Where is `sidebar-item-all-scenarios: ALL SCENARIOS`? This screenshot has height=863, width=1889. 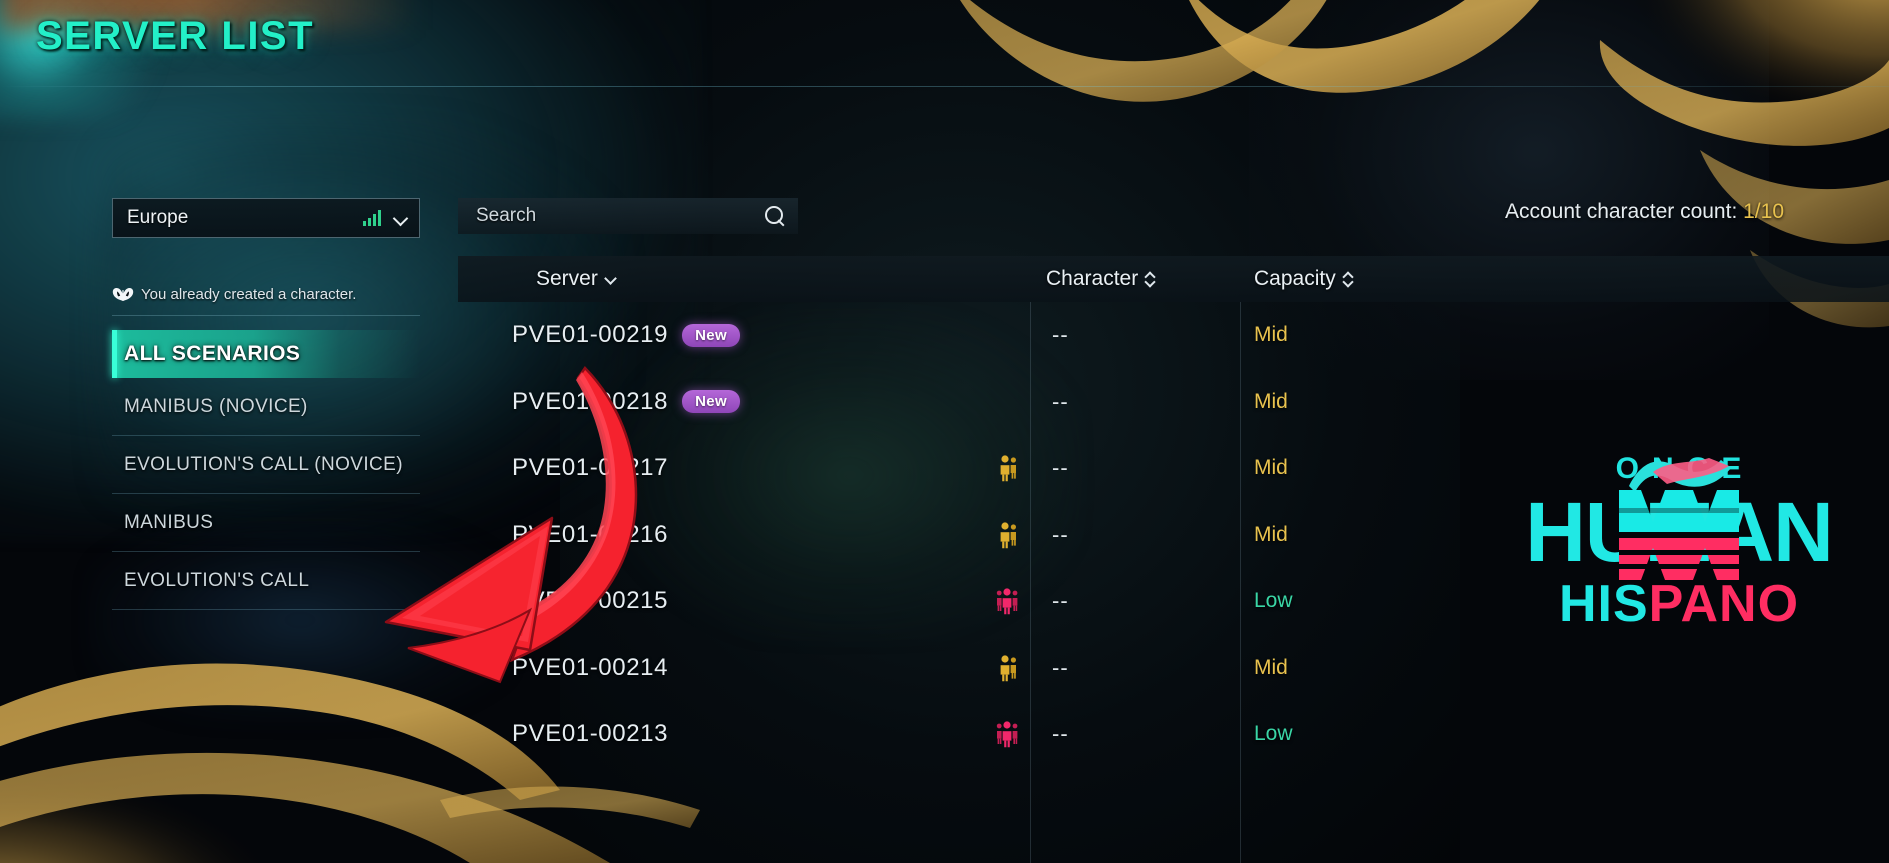 sidebar-item-all-scenarios: ALL SCENARIOS is located at coordinates (266, 354).